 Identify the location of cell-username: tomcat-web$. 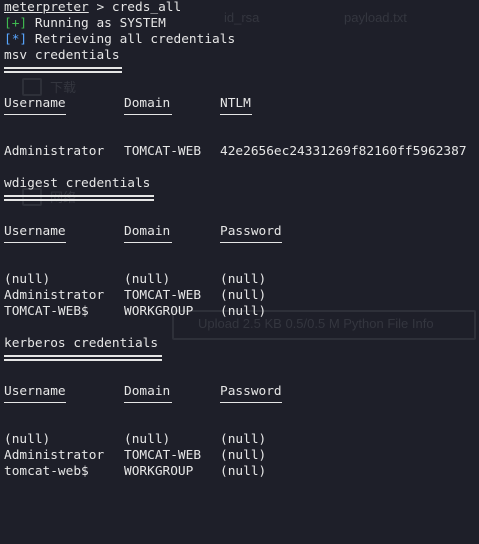
(46, 471).